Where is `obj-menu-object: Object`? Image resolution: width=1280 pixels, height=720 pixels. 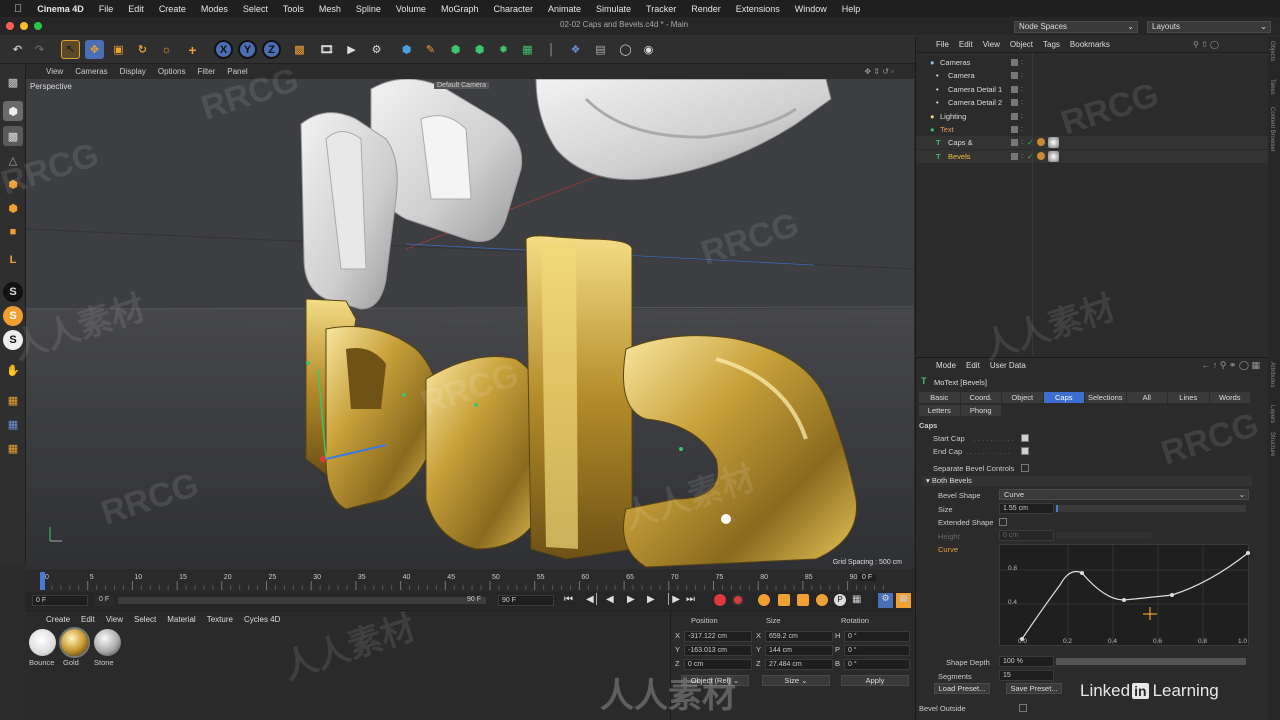 obj-menu-object: Object is located at coordinates (1021, 44).